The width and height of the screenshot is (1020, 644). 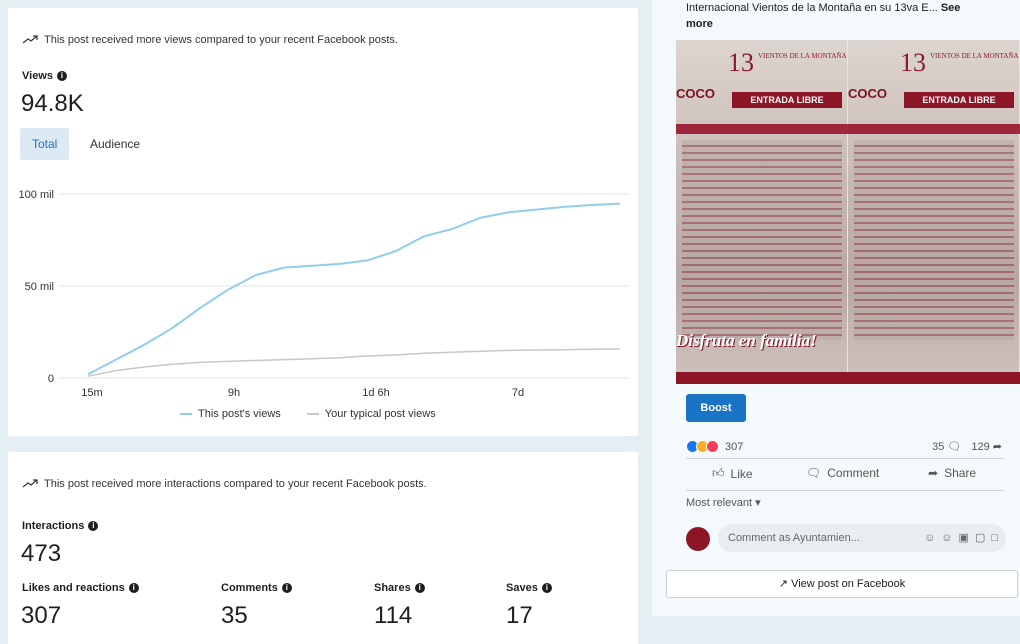 What do you see at coordinates (980, 447) in the screenshot?
I see `share-count-value: 129` at bounding box center [980, 447].